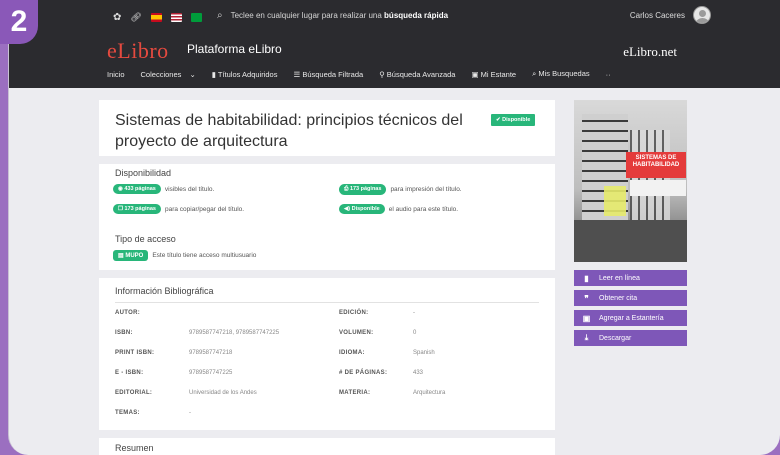 The width and height of the screenshot is (780, 455). Describe the element at coordinates (608, 74) in the screenshot. I see `nav-more: ··` at that location.